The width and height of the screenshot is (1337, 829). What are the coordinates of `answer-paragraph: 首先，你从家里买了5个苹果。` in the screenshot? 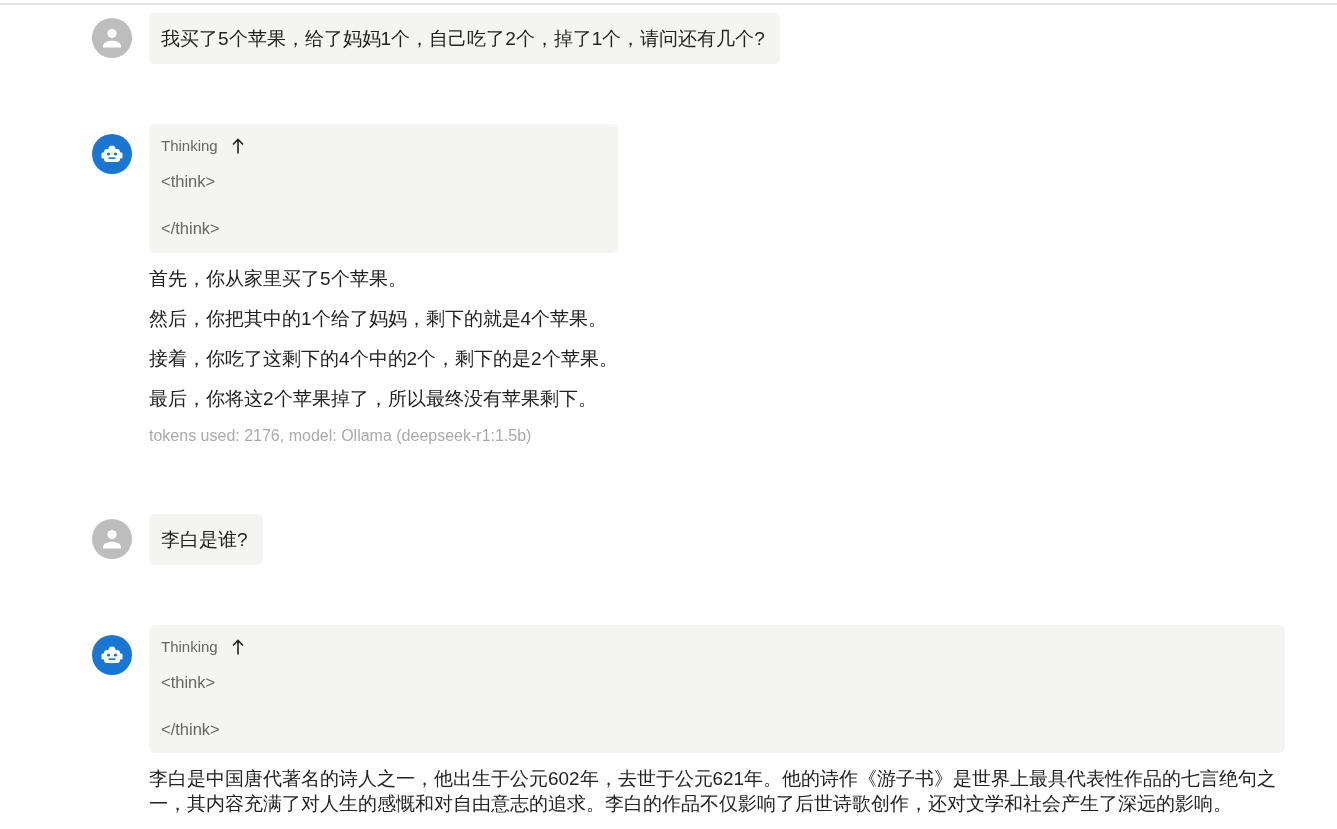 It's located at (278, 278).